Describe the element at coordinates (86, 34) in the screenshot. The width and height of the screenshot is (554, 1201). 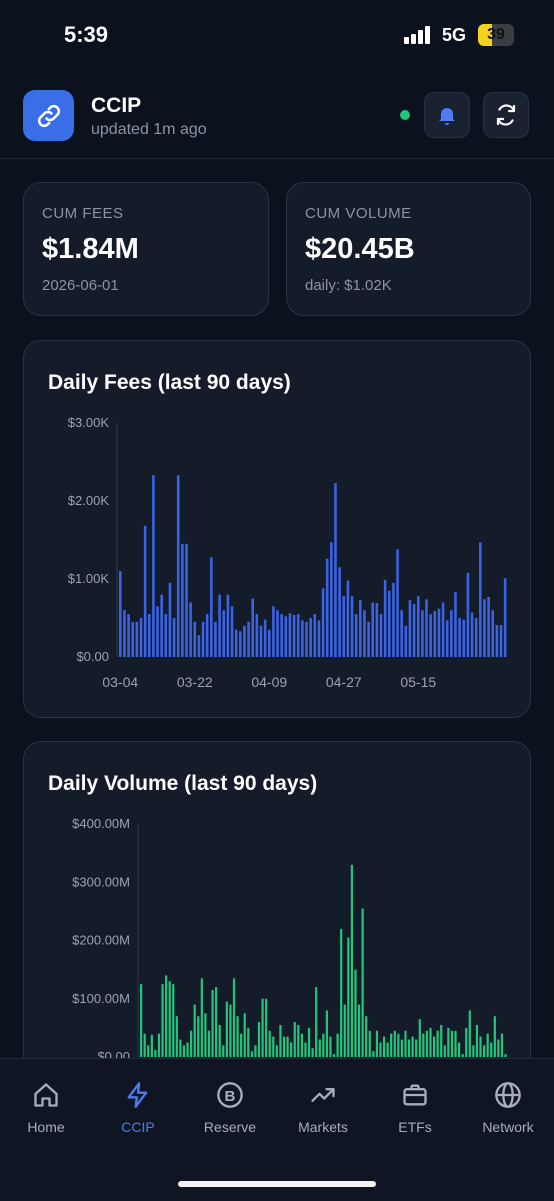
I see `status-time: 5:39` at that location.